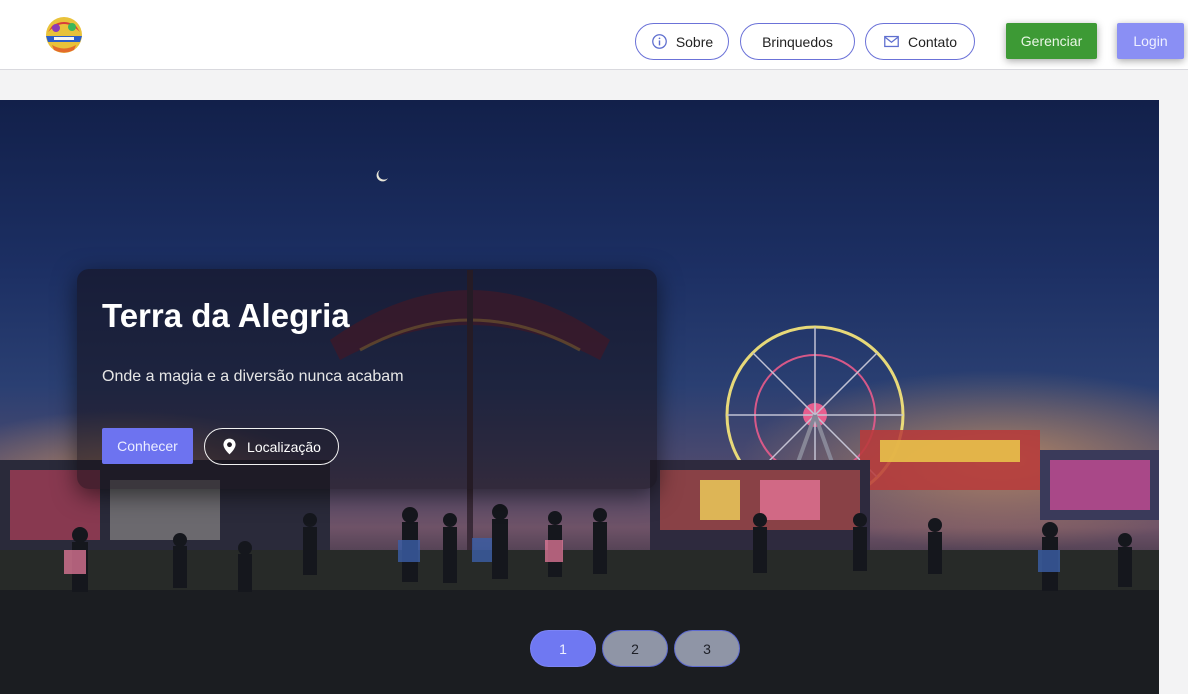 The width and height of the screenshot is (1188, 694). What do you see at coordinates (932, 41) in the screenshot?
I see `contato-label: Contato` at bounding box center [932, 41].